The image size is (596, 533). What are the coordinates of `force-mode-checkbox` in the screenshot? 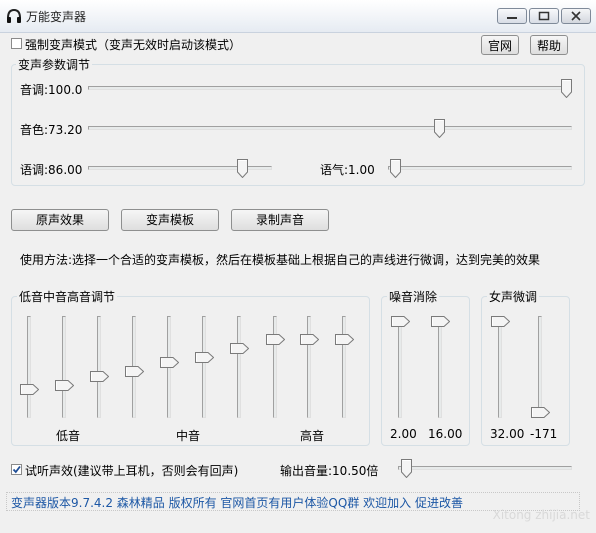 It's located at (16, 43).